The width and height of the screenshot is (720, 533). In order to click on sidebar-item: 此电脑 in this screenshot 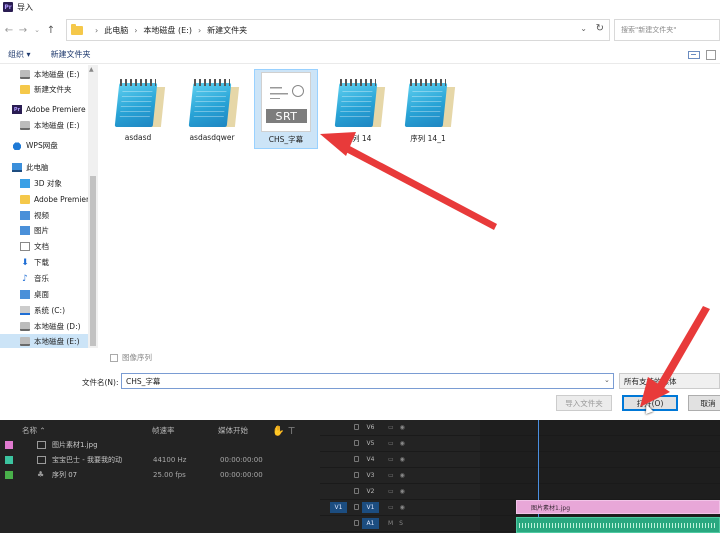, I will do `click(30, 167)`.